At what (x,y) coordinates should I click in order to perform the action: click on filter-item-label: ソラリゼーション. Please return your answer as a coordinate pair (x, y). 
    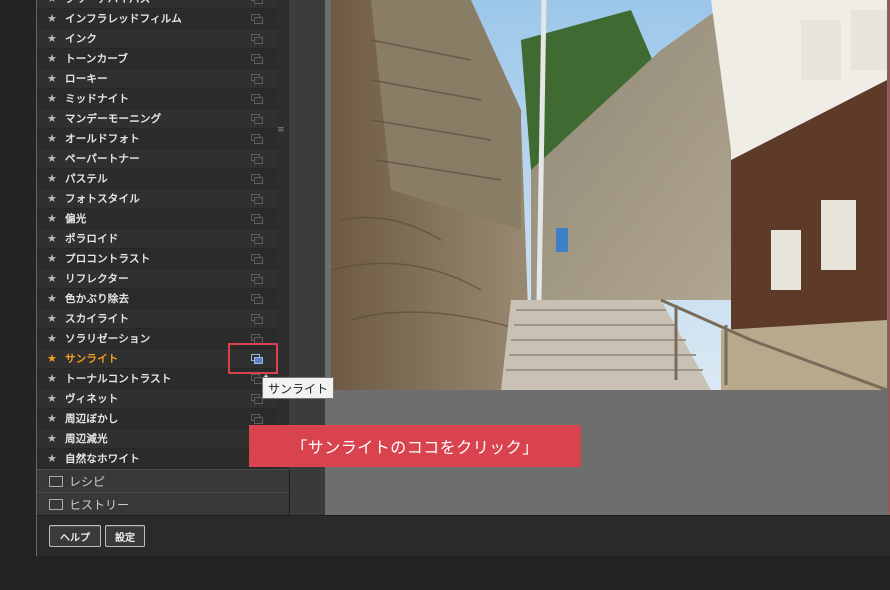
    Looking at the image, I should click on (108, 339).